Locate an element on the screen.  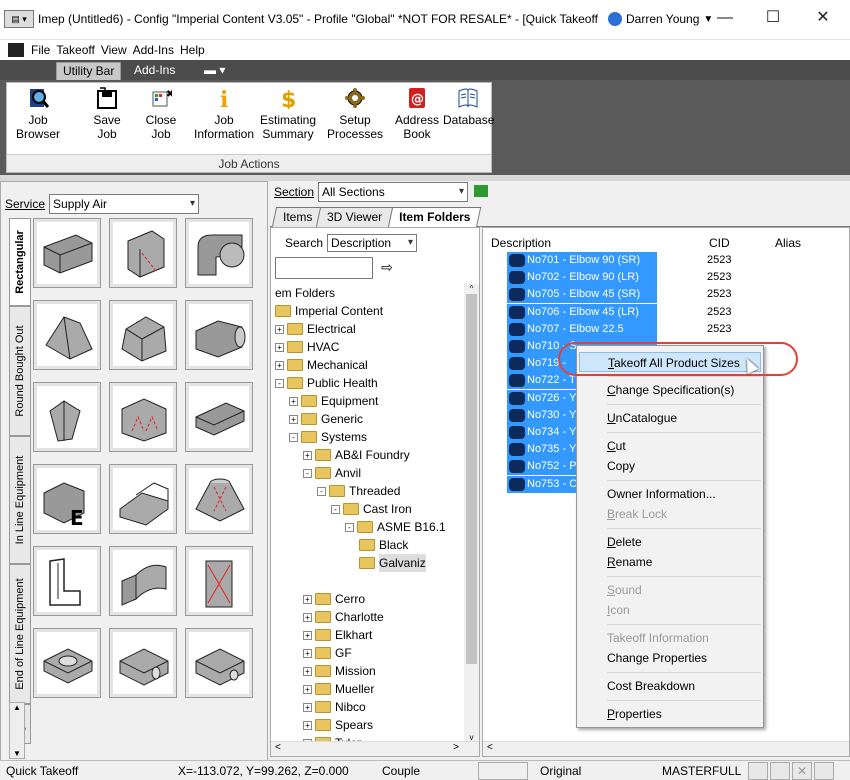
tree-node: + Electrical is located at coordinates (315, 329).